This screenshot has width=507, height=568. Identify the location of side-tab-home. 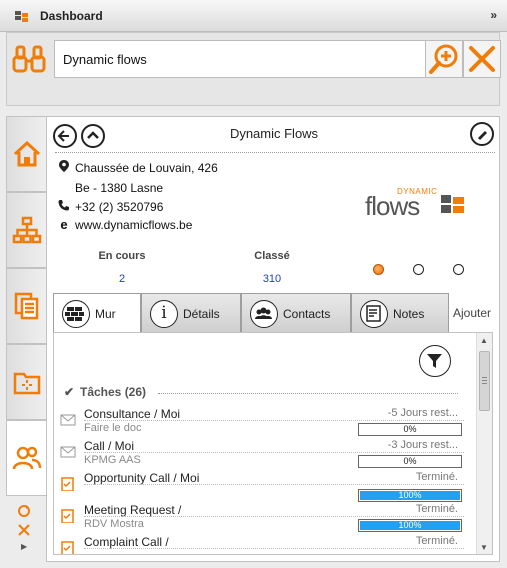
(26, 154).